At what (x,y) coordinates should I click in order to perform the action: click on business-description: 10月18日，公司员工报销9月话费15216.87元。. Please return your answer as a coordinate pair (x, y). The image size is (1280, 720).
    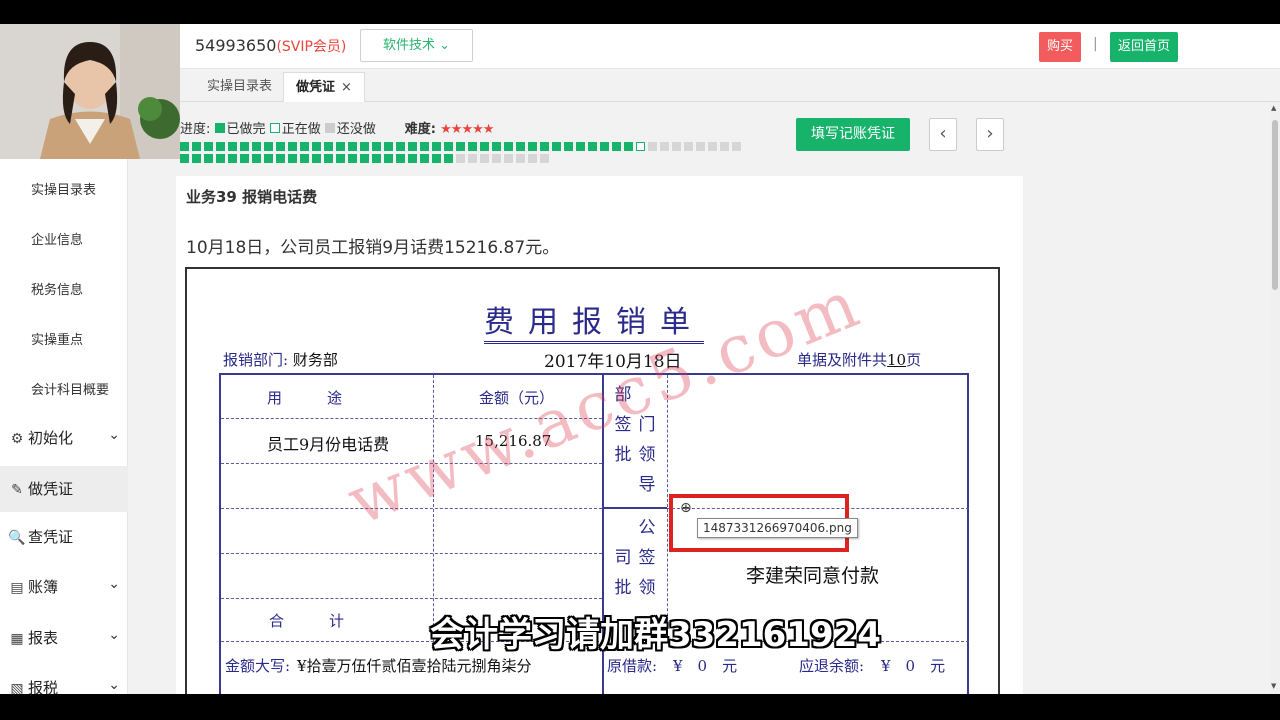
    Looking at the image, I should click on (373, 248).